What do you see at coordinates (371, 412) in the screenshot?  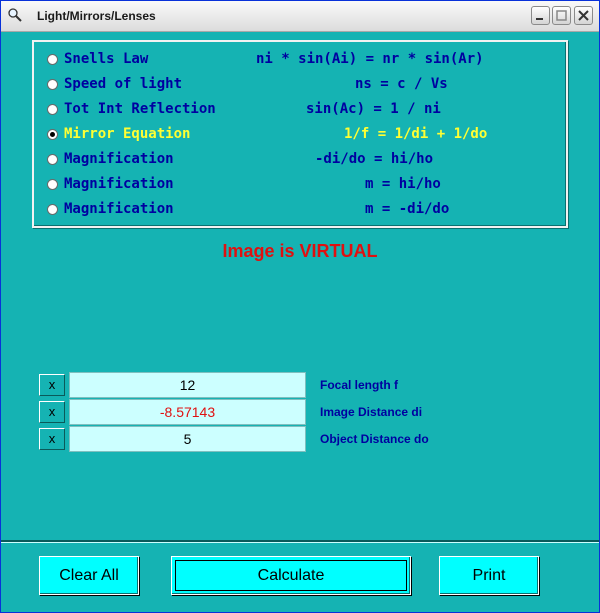 I see `image-distance-label: Image Distance di` at bounding box center [371, 412].